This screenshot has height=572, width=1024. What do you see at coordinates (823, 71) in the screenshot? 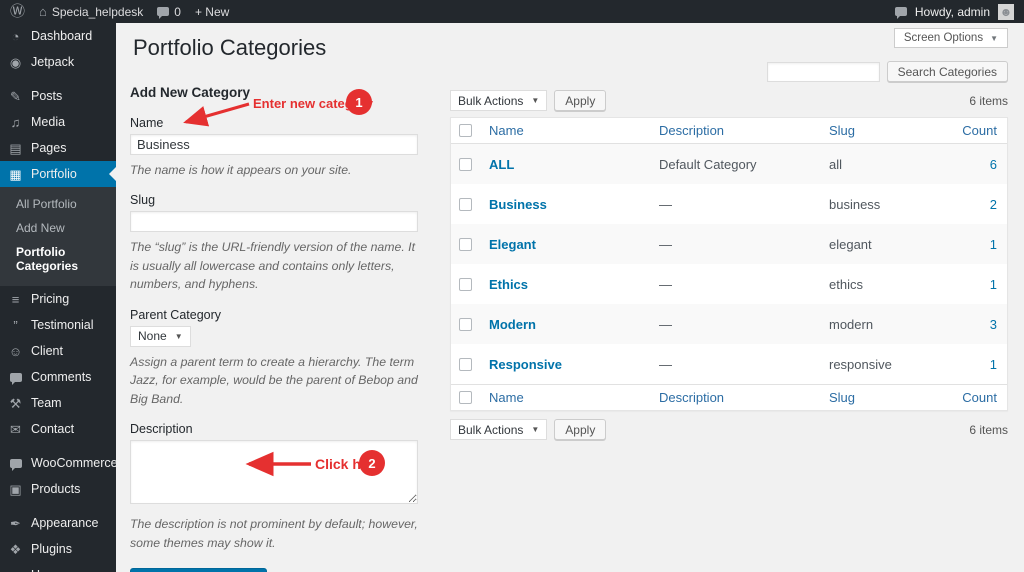
I see `search-input` at bounding box center [823, 71].